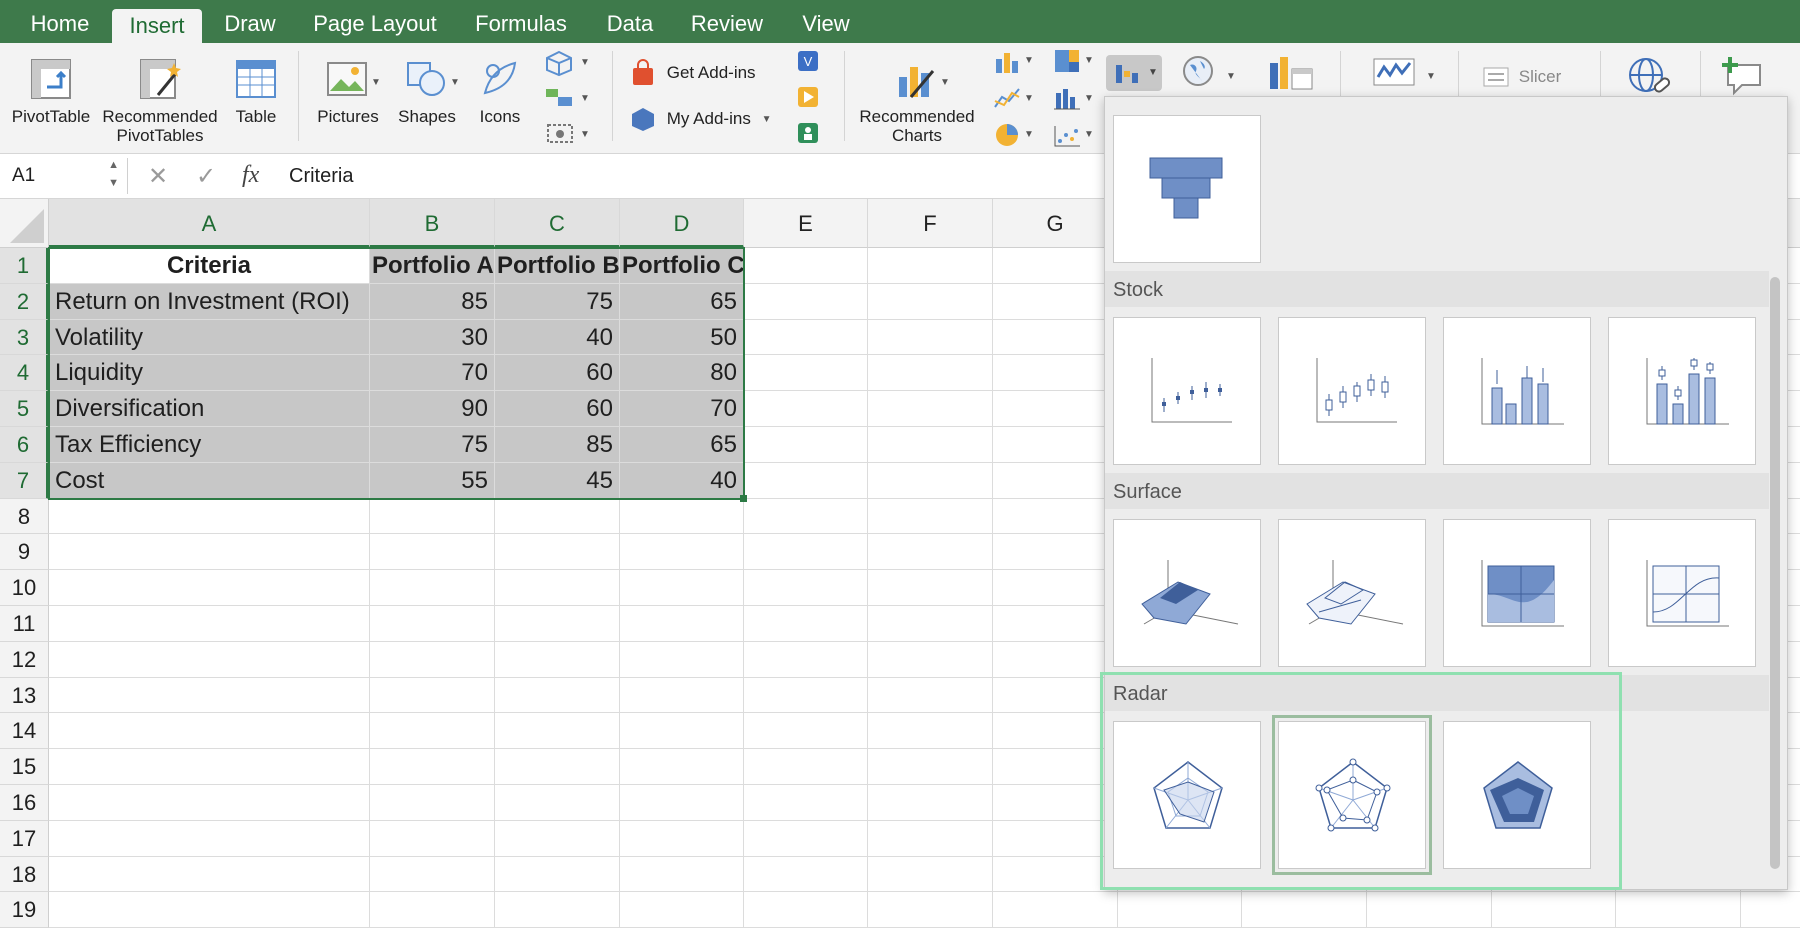 Image resolution: width=1800 pixels, height=939 pixels. I want to click on formula-input: Criteria, so click(321, 176).